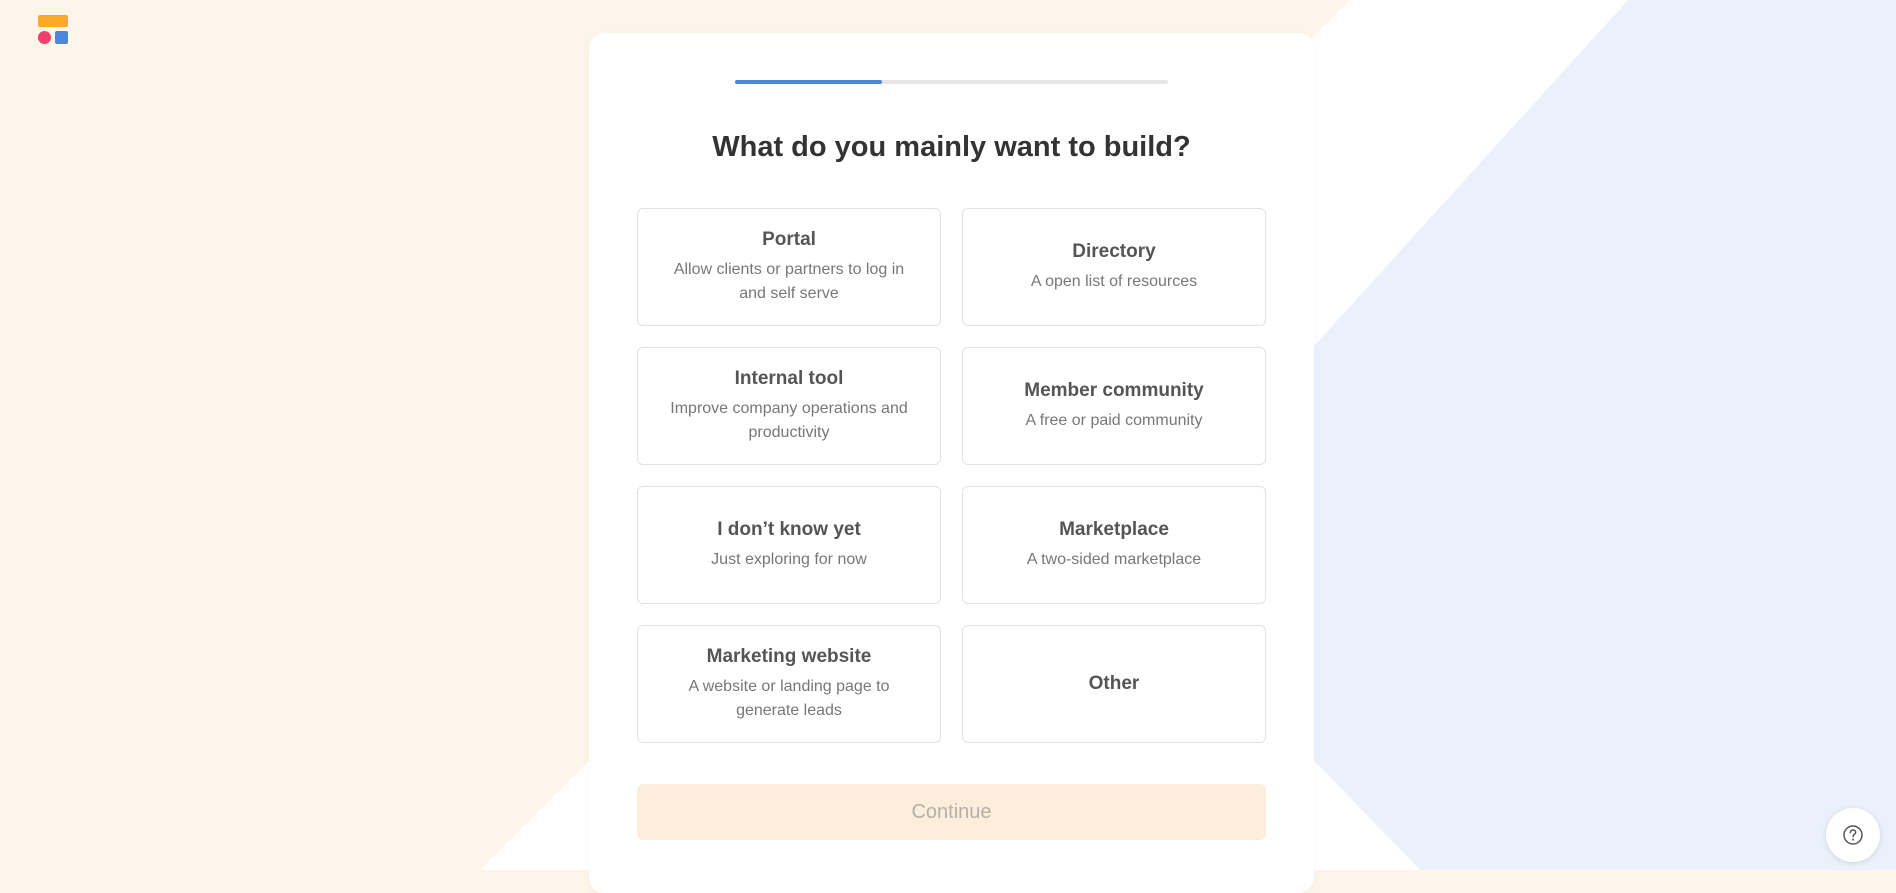 This screenshot has height=893, width=1896. I want to click on option-title: Member community, so click(1114, 390).